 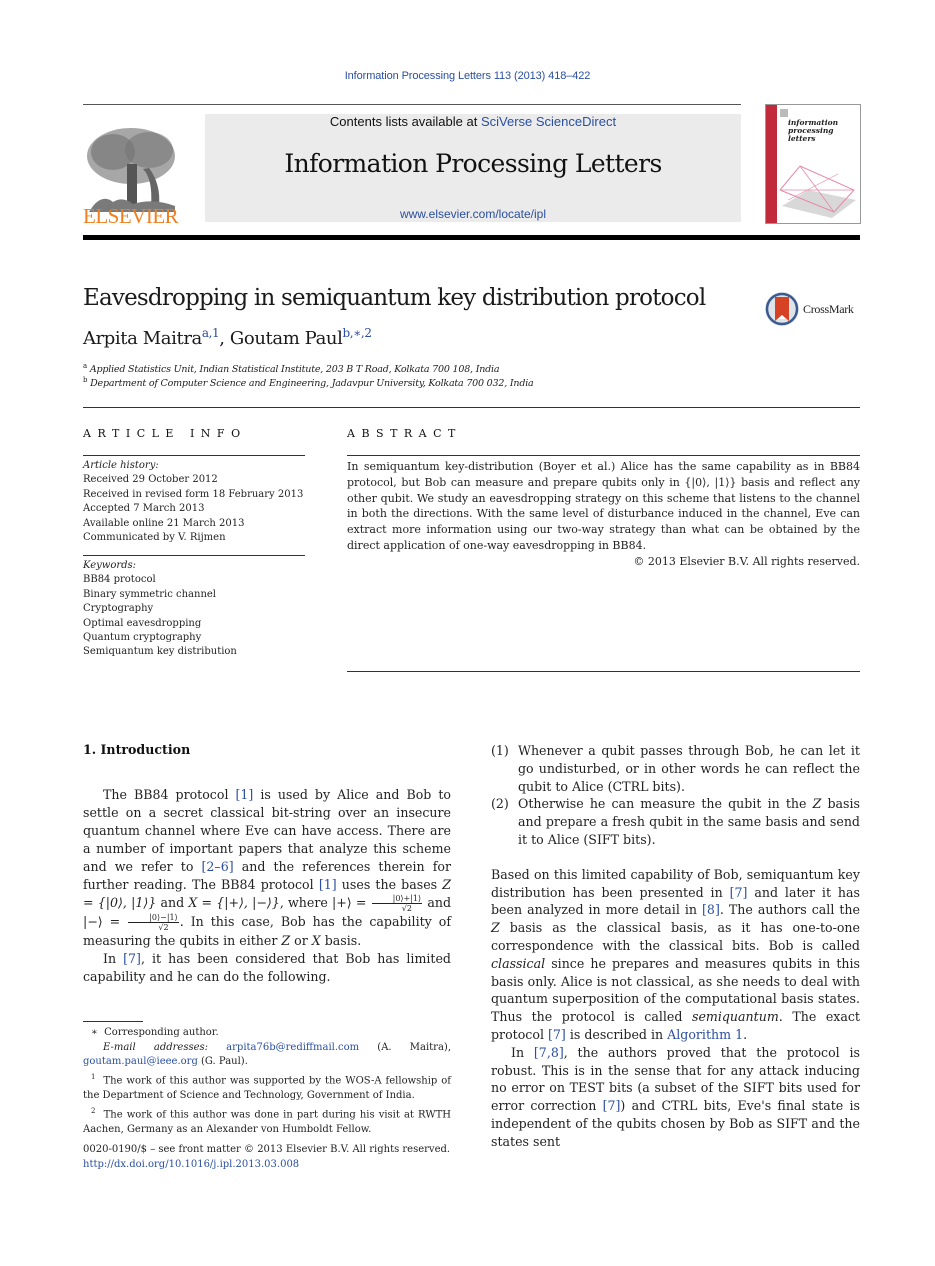 What do you see at coordinates (131, 216) in the screenshot?
I see `elsevier-wordmark: ELSEVIER` at bounding box center [131, 216].